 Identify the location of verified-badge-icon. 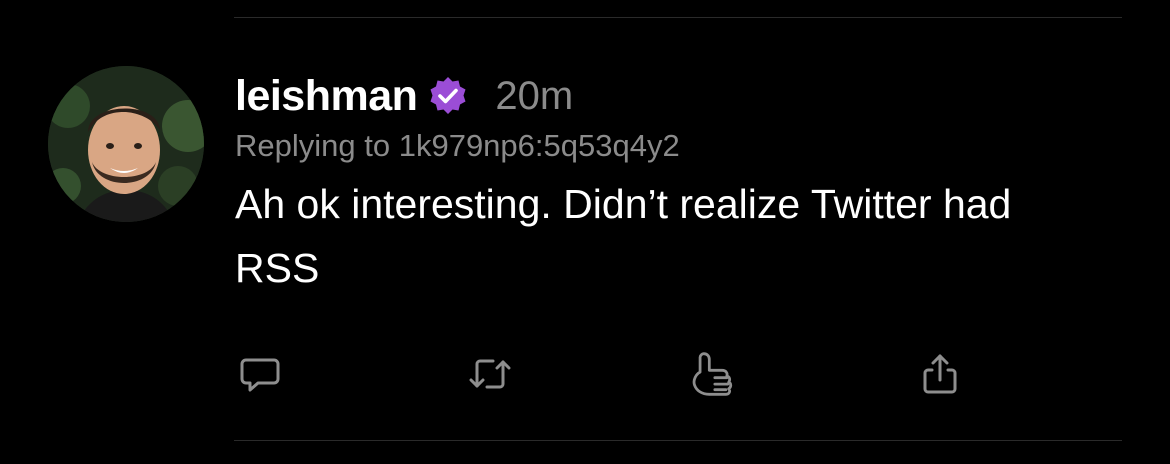
(448, 96).